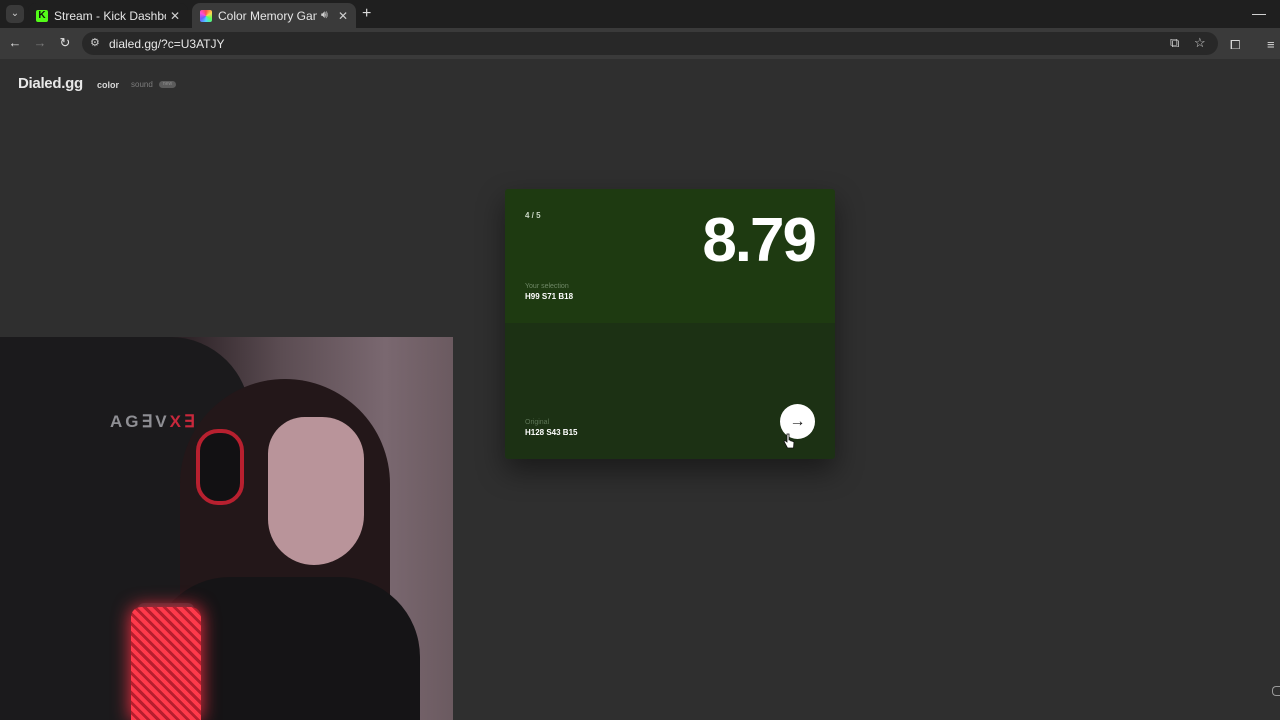 This screenshot has height=720, width=1280. Describe the element at coordinates (142, 84) in the screenshot. I see `nav-sound-link: sound` at that location.